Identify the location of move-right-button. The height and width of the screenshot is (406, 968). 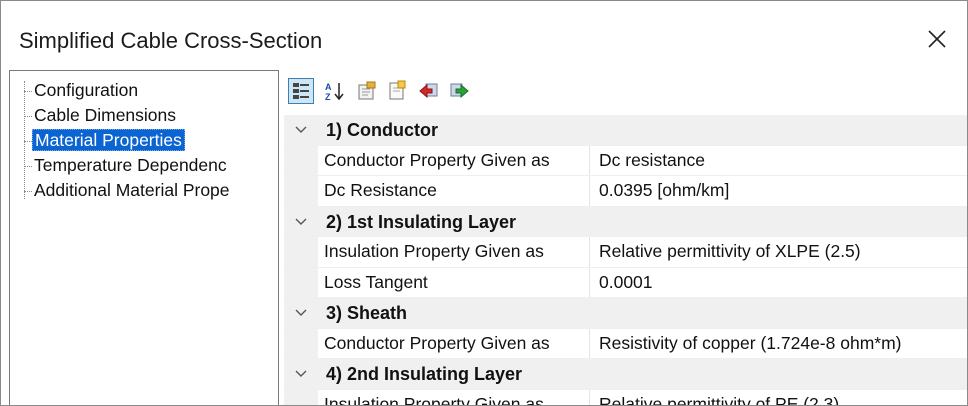
(459, 91).